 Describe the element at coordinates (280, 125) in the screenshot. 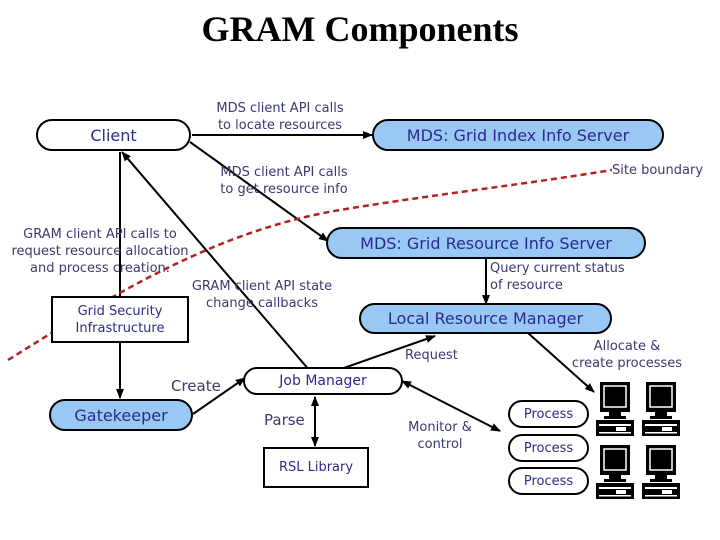

I see `label-line: to locate resources` at that location.